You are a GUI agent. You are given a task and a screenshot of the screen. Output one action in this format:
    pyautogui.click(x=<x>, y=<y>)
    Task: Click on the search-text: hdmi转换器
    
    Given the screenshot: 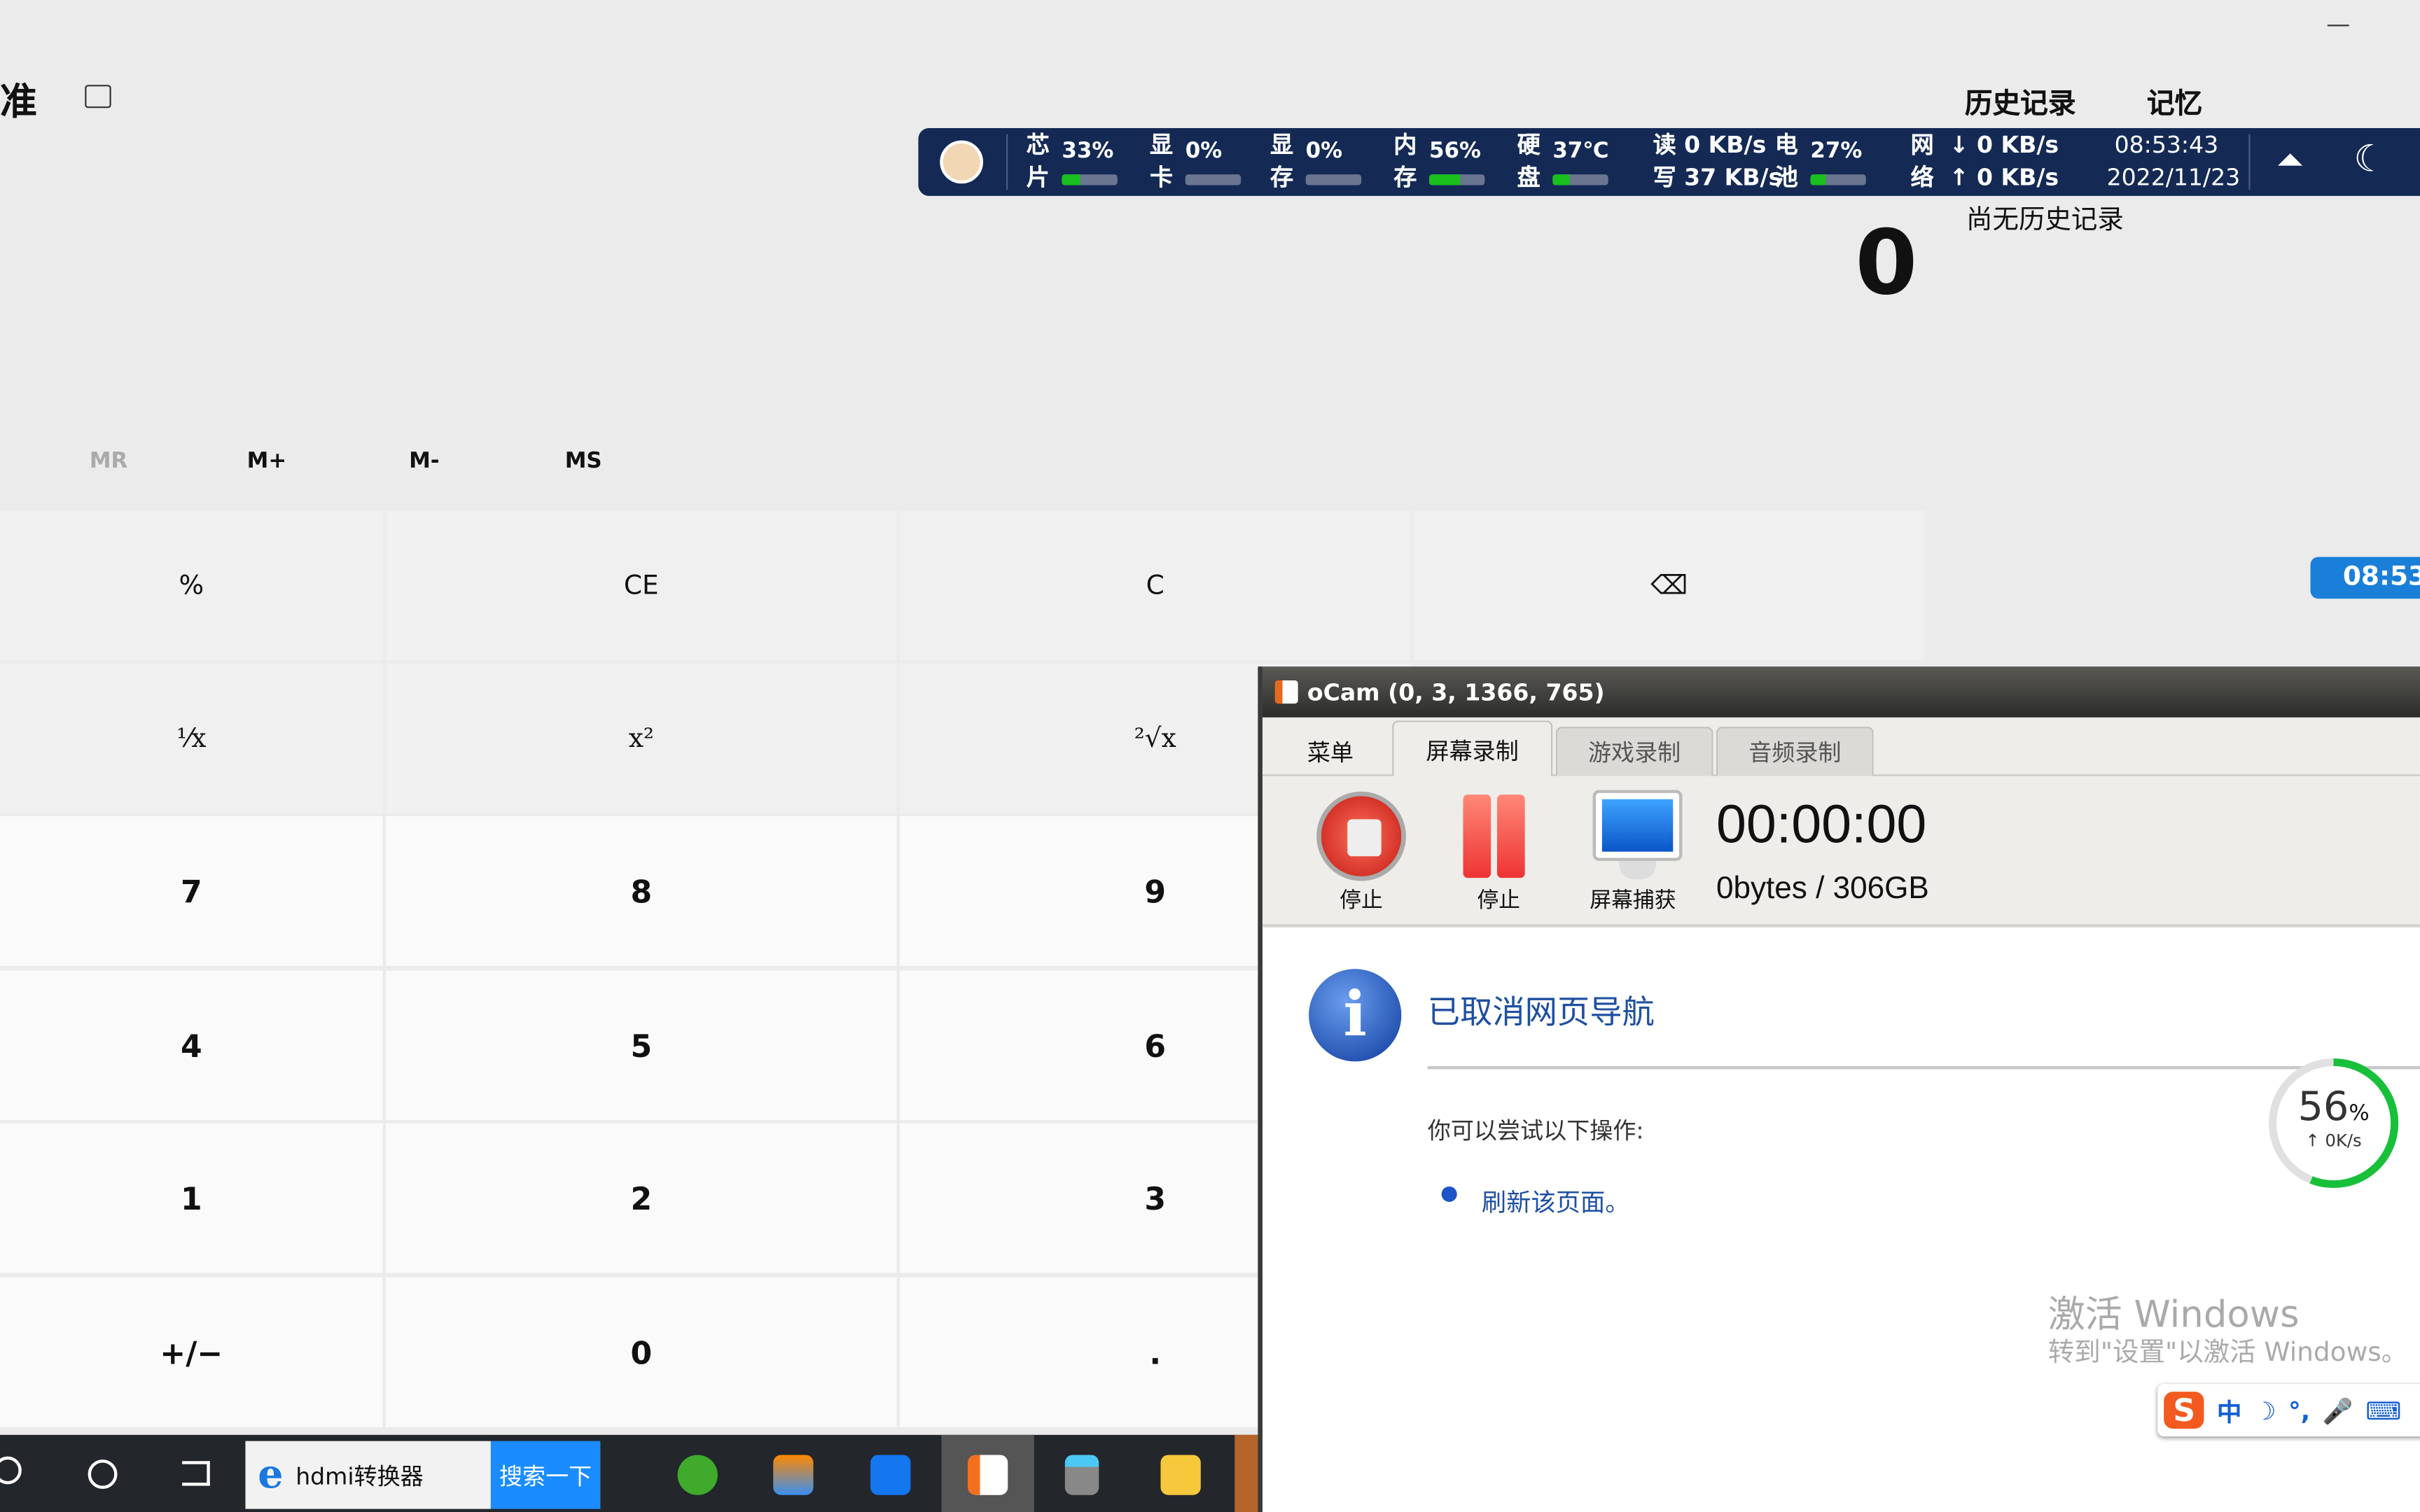 What is the action you would take?
    pyautogui.click(x=359, y=1476)
    